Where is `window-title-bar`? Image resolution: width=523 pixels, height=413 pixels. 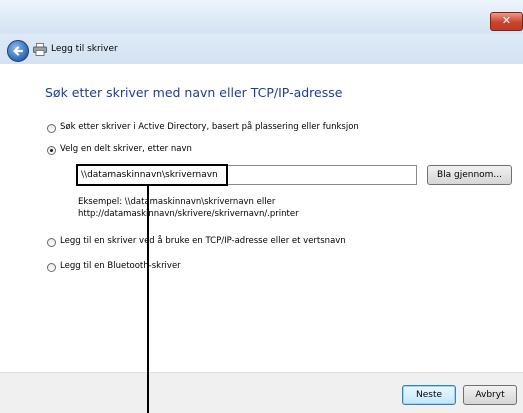 window-title-bar is located at coordinates (261, 17).